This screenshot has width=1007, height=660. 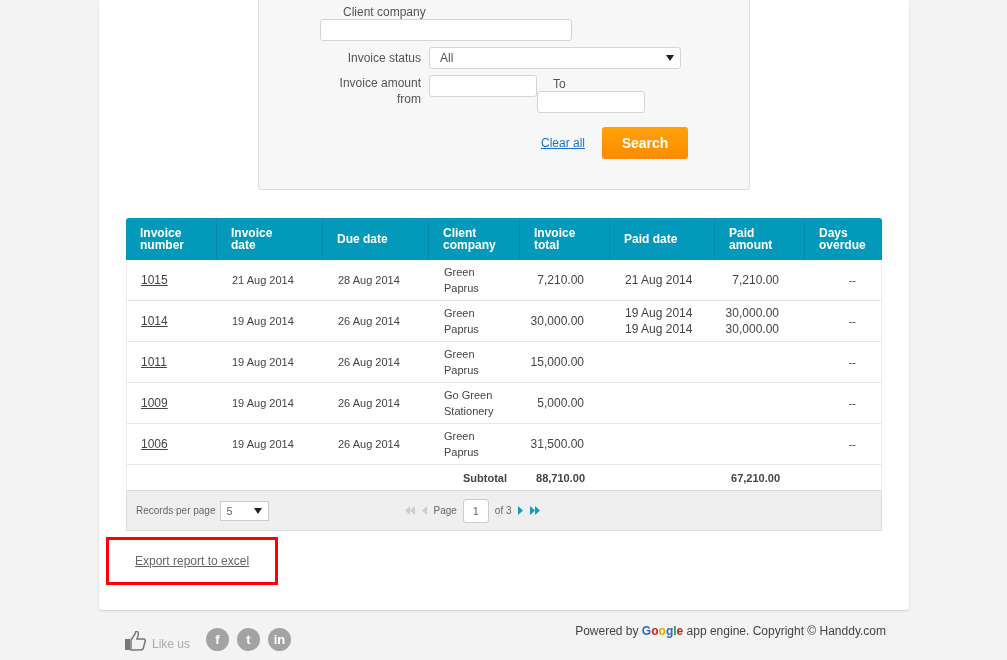 I want to click on table-cell-text: 15,000.00, so click(x=557, y=362).